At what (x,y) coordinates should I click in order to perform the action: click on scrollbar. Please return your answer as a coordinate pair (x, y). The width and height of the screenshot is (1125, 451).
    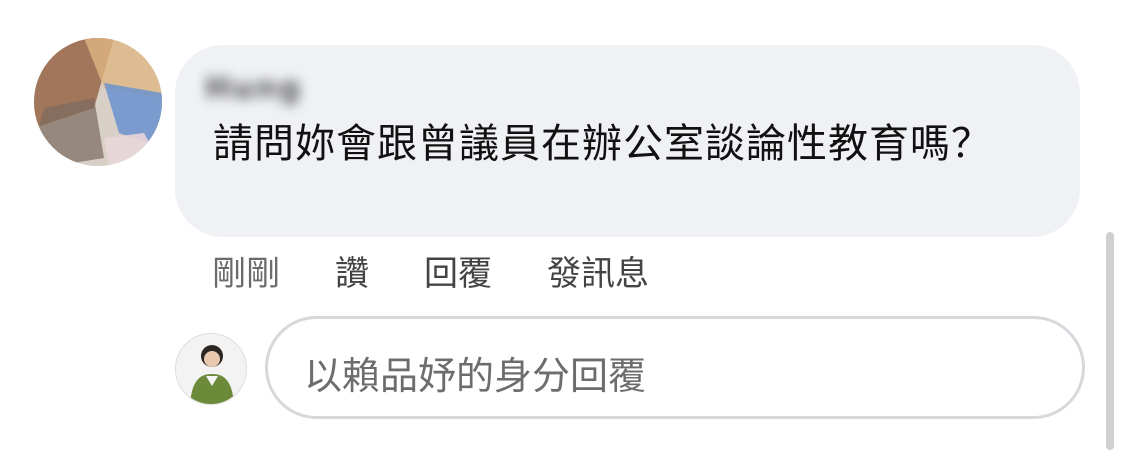
    Looking at the image, I should click on (1110, 341).